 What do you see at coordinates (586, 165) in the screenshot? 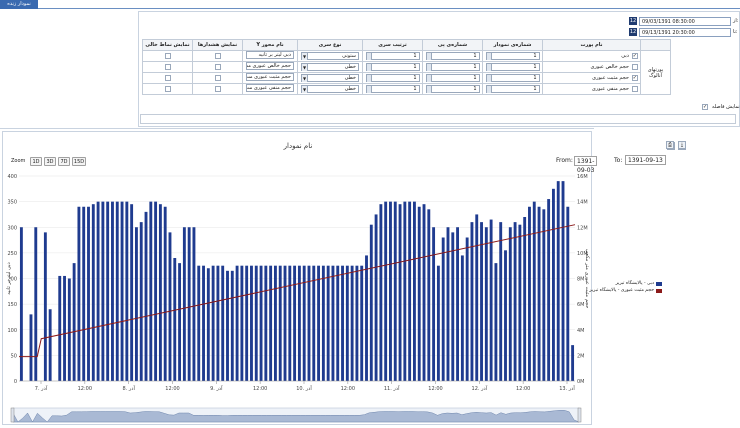
I see `from-range-input: 1391-09-03` at bounding box center [586, 165].